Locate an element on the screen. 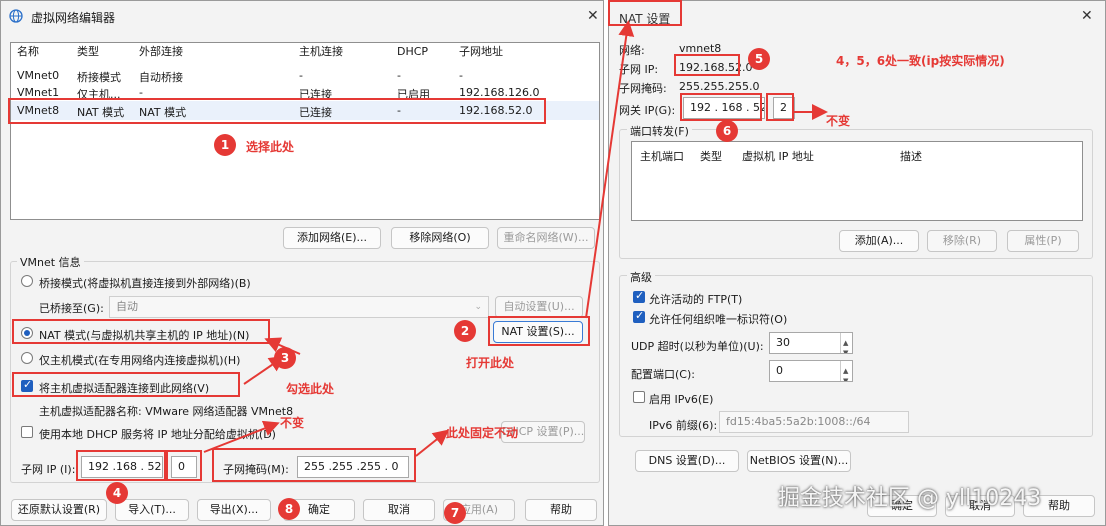  step-badge-6: 6 is located at coordinates (727, 131).